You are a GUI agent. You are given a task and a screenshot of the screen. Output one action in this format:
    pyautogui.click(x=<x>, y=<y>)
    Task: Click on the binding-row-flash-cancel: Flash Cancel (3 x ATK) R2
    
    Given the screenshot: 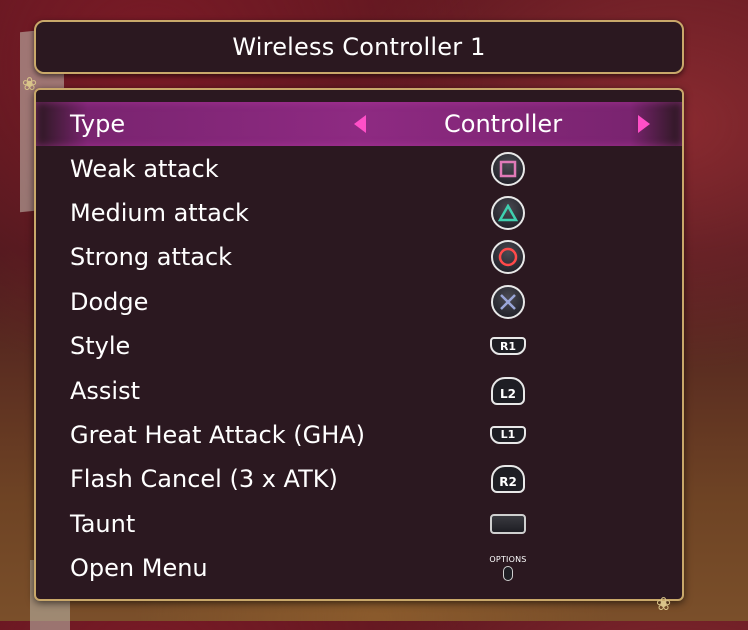 What is the action you would take?
    pyautogui.click(x=359, y=479)
    